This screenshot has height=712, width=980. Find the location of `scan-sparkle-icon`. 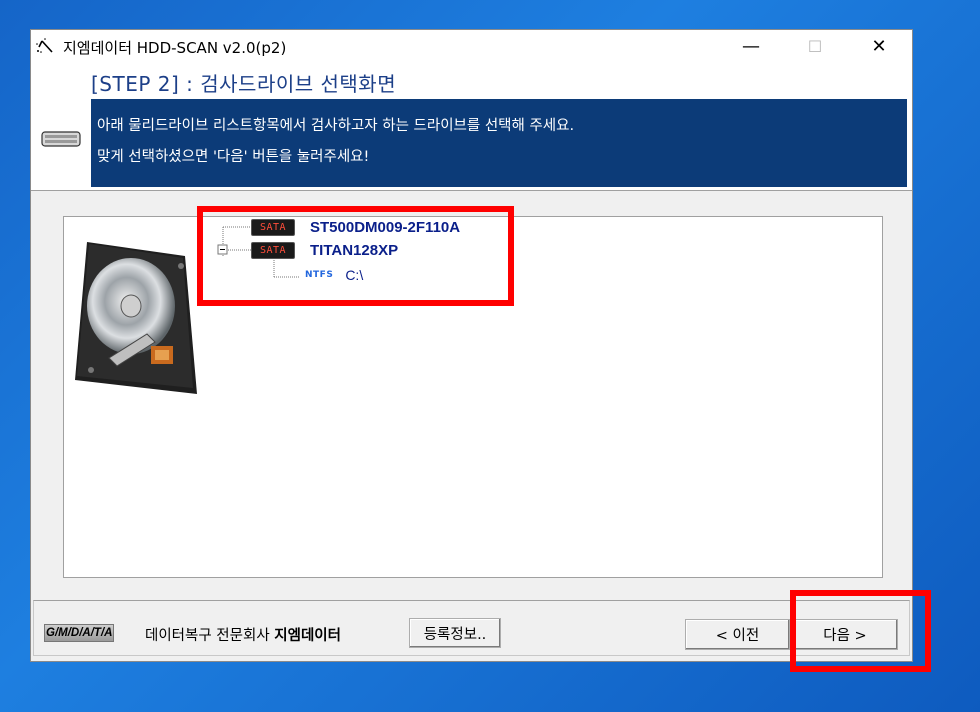

scan-sparkle-icon is located at coordinates (44, 45).